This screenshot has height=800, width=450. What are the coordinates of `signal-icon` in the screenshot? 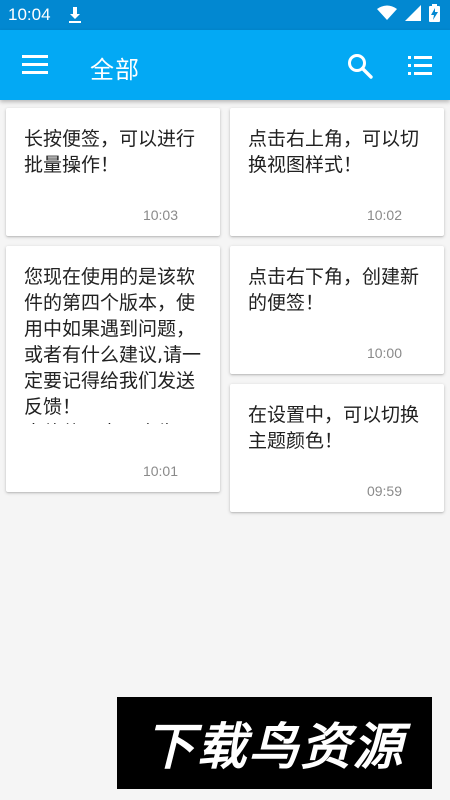 It's located at (413, 15).